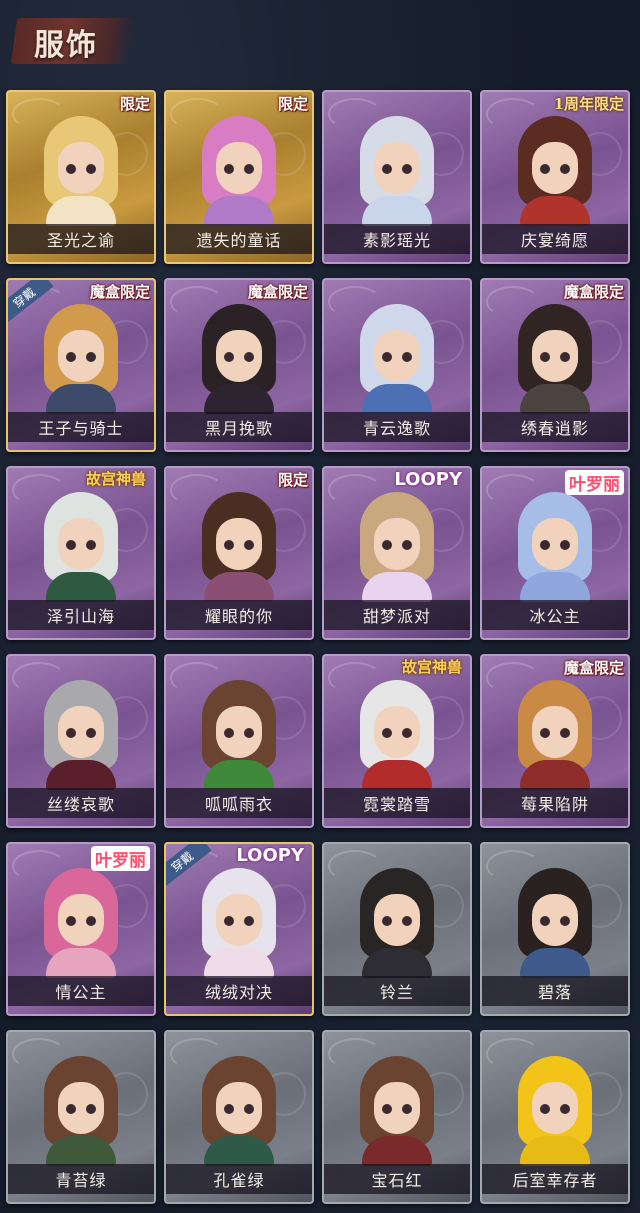 The image size is (640, 1213). What do you see at coordinates (270, 855) in the screenshot?
I see `limited-tag: LOOPY` at bounding box center [270, 855].